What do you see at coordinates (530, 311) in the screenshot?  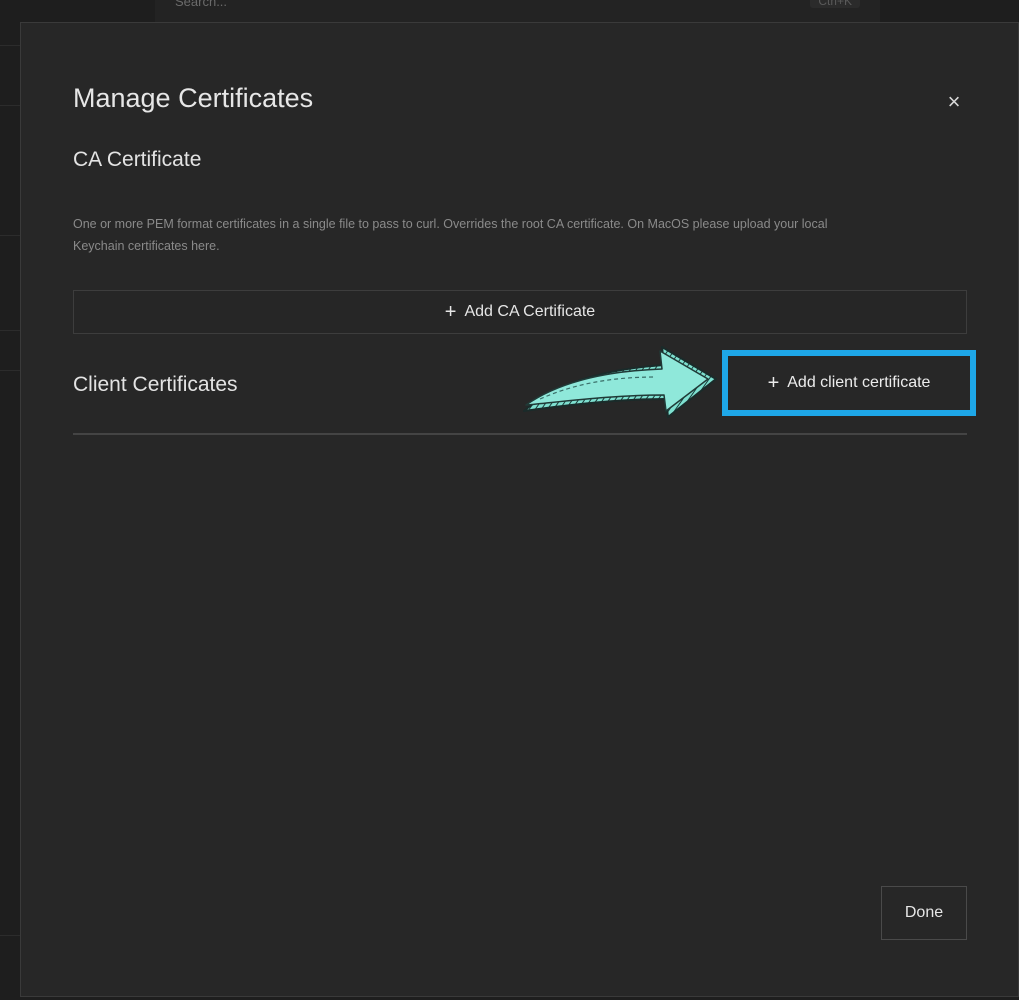 I see `add-ca-certificate-label: Add CA Certificate` at bounding box center [530, 311].